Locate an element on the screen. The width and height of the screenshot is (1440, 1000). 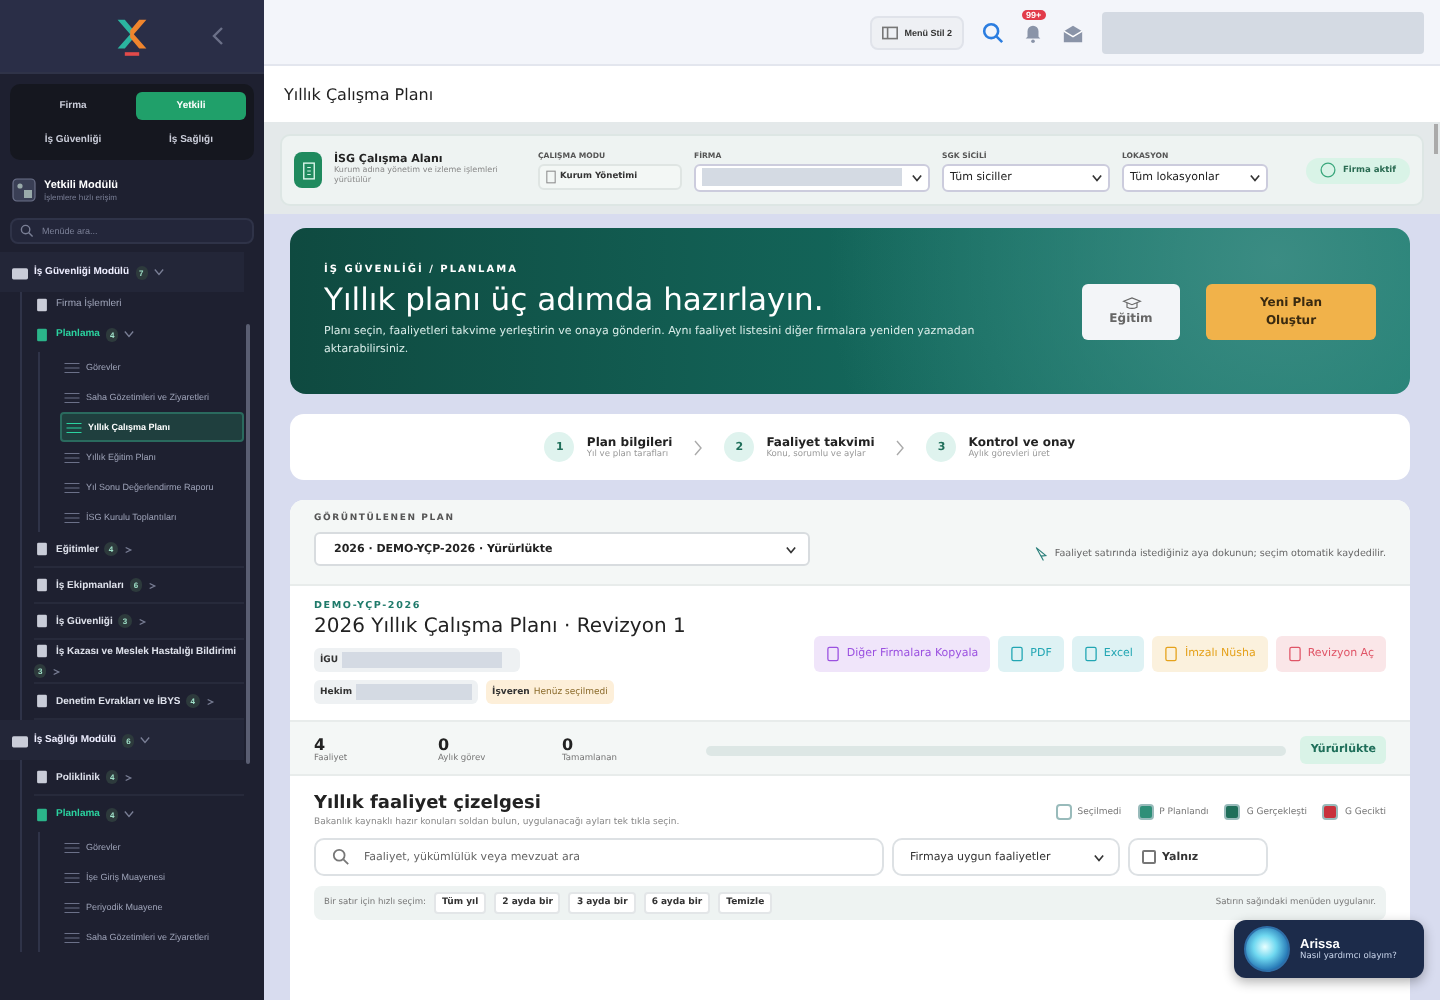
pointer-icon is located at coordinates (1041, 554).